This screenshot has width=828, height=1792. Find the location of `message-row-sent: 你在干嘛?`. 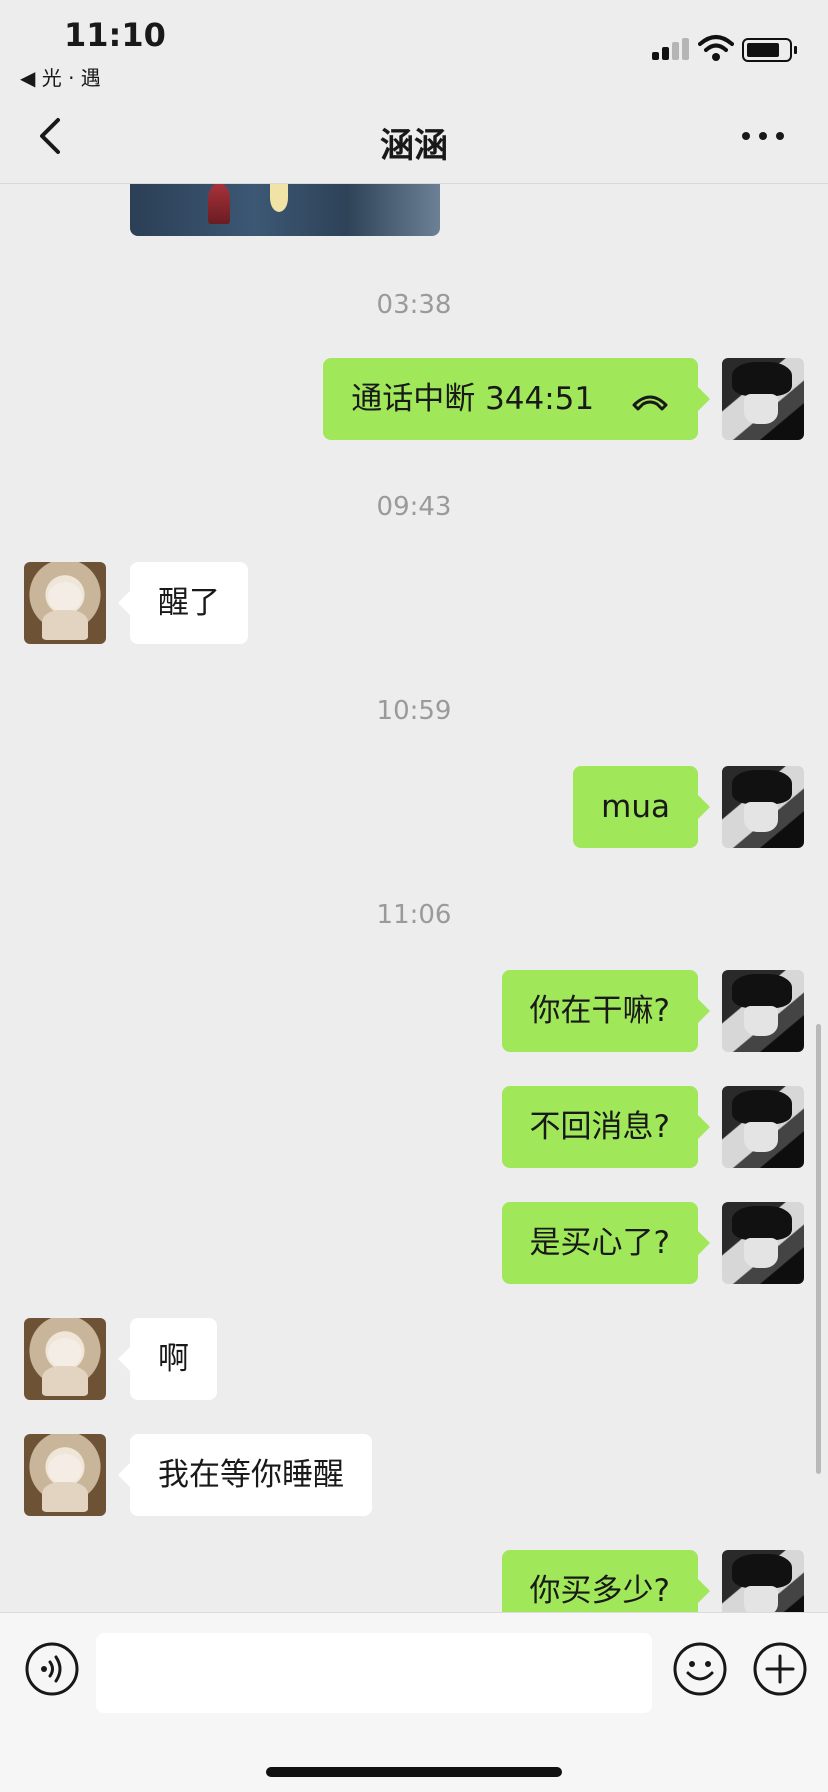

message-row-sent: 你在干嘛? is located at coordinates (414, 1011).